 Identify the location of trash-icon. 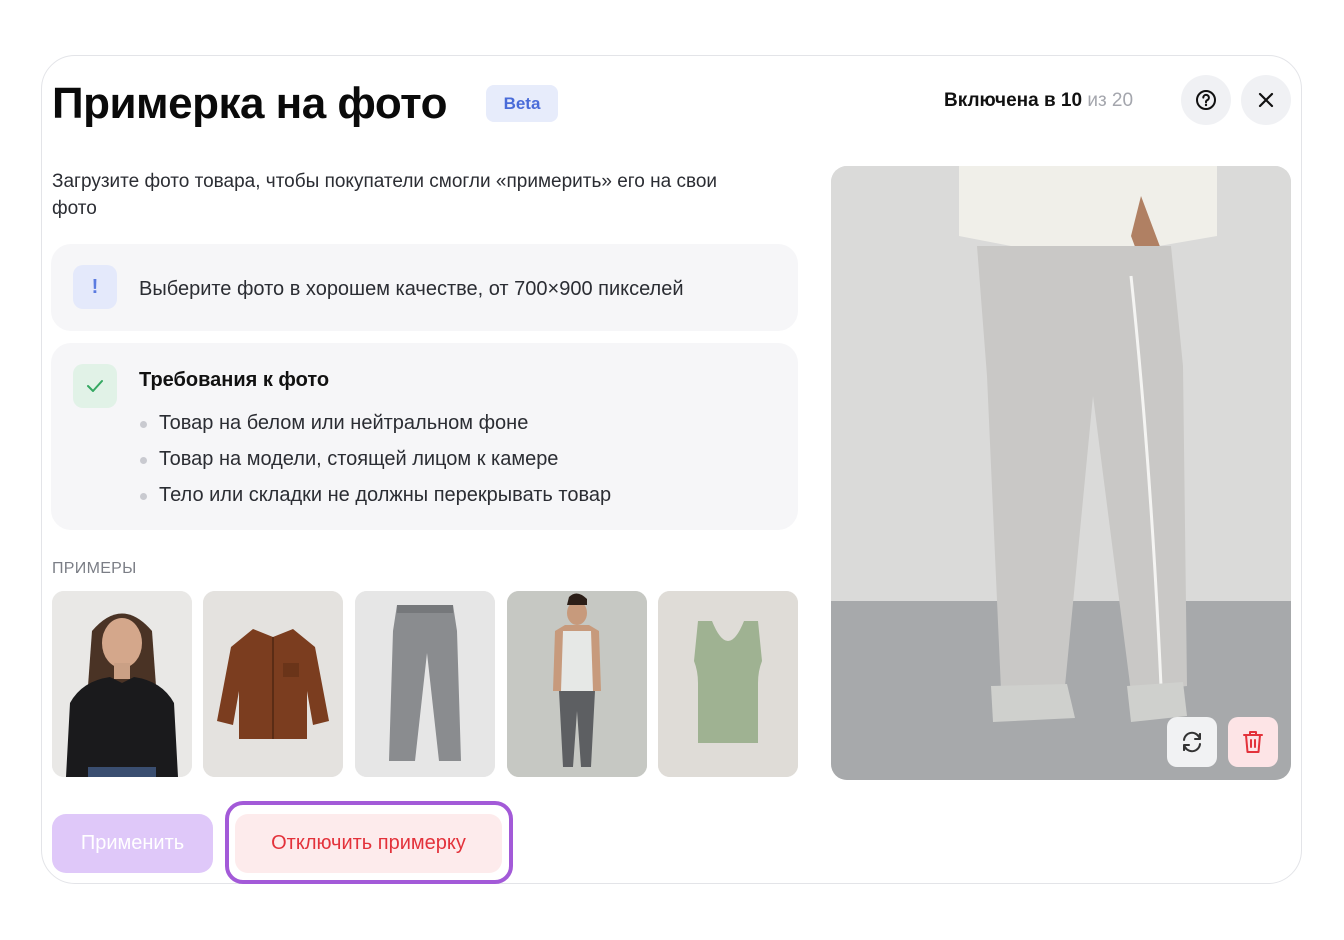
(1253, 742).